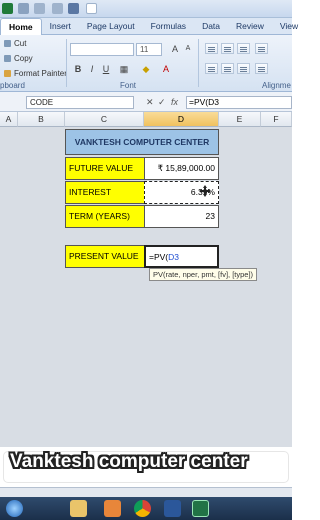 The height and width of the screenshot is (520, 320). What do you see at coordinates (105, 256) in the screenshot?
I see `present-value-label: PRESENT VALUE` at bounding box center [105, 256].